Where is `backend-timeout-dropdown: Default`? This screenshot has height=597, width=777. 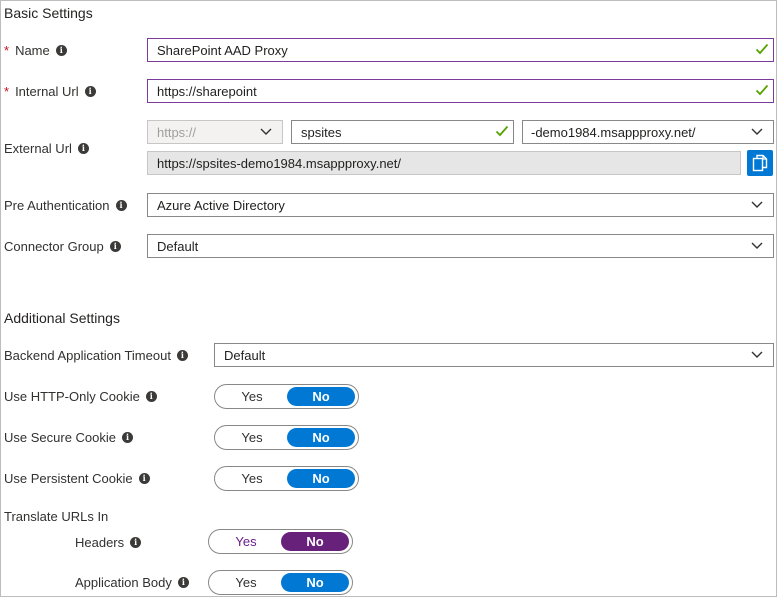
backend-timeout-dropdown: Default is located at coordinates (494, 355).